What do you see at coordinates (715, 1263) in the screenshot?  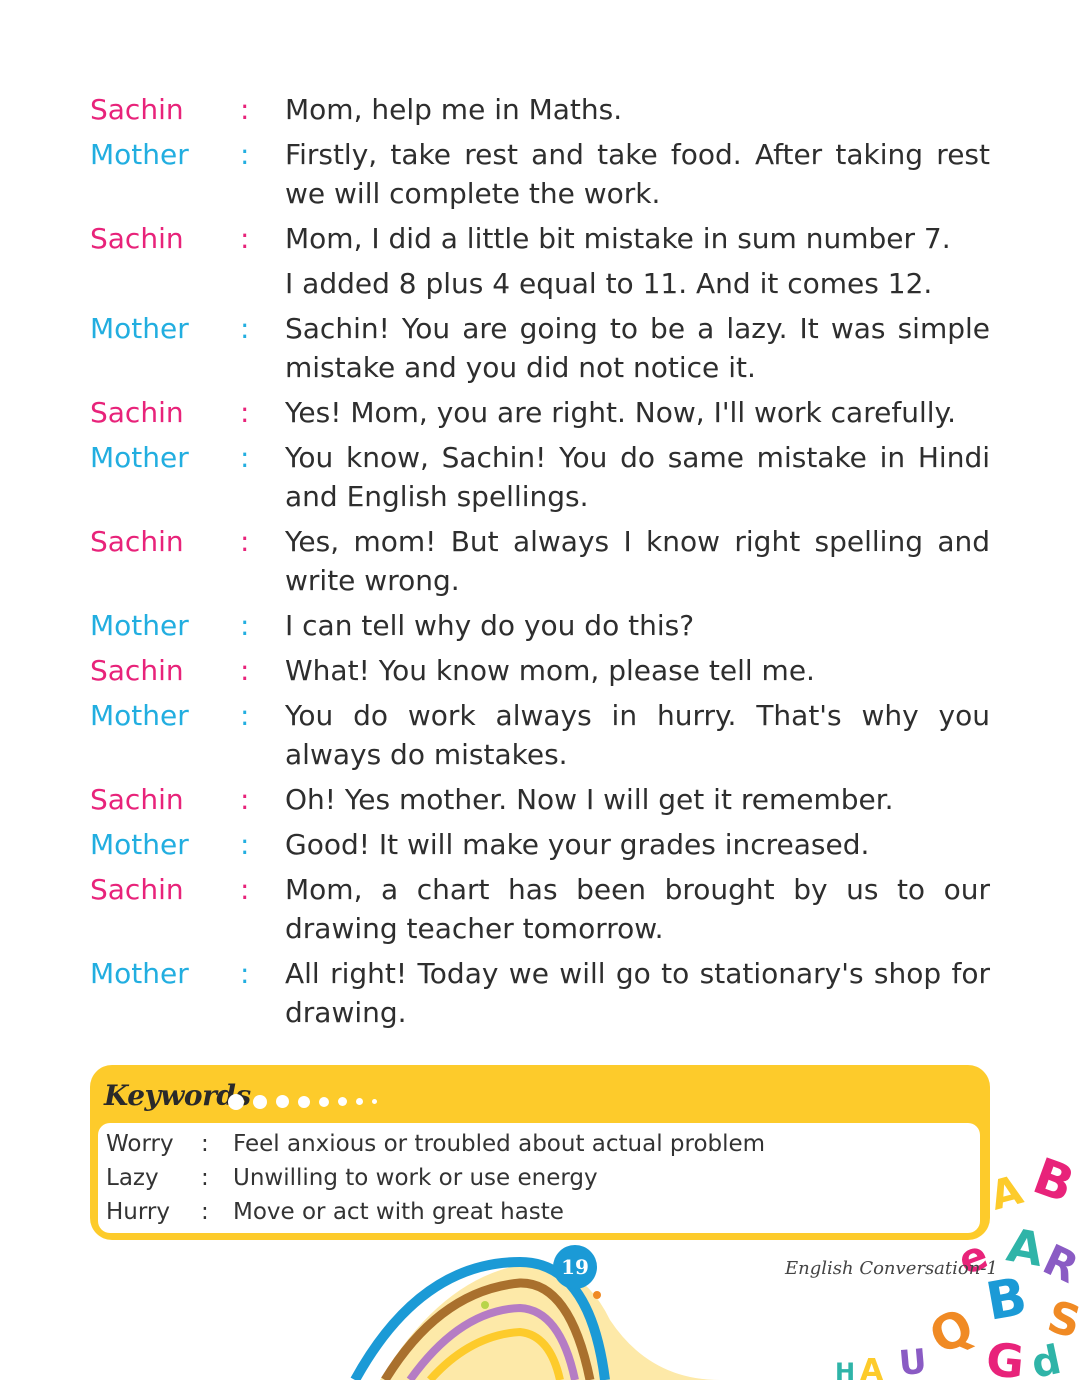 I see `decorative-artwork: B A A e R B S Q G d U A H` at bounding box center [715, 1263].